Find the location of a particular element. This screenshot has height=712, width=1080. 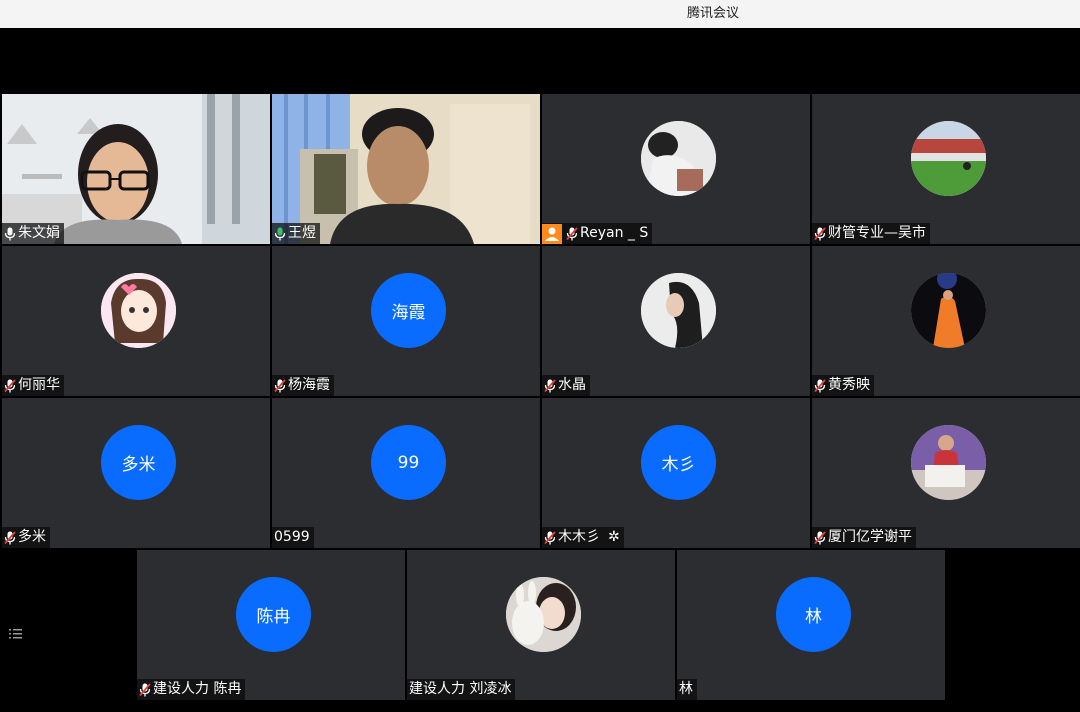

participant-tile: 海霞 杨海霞 is located at coordinates (406, 321).